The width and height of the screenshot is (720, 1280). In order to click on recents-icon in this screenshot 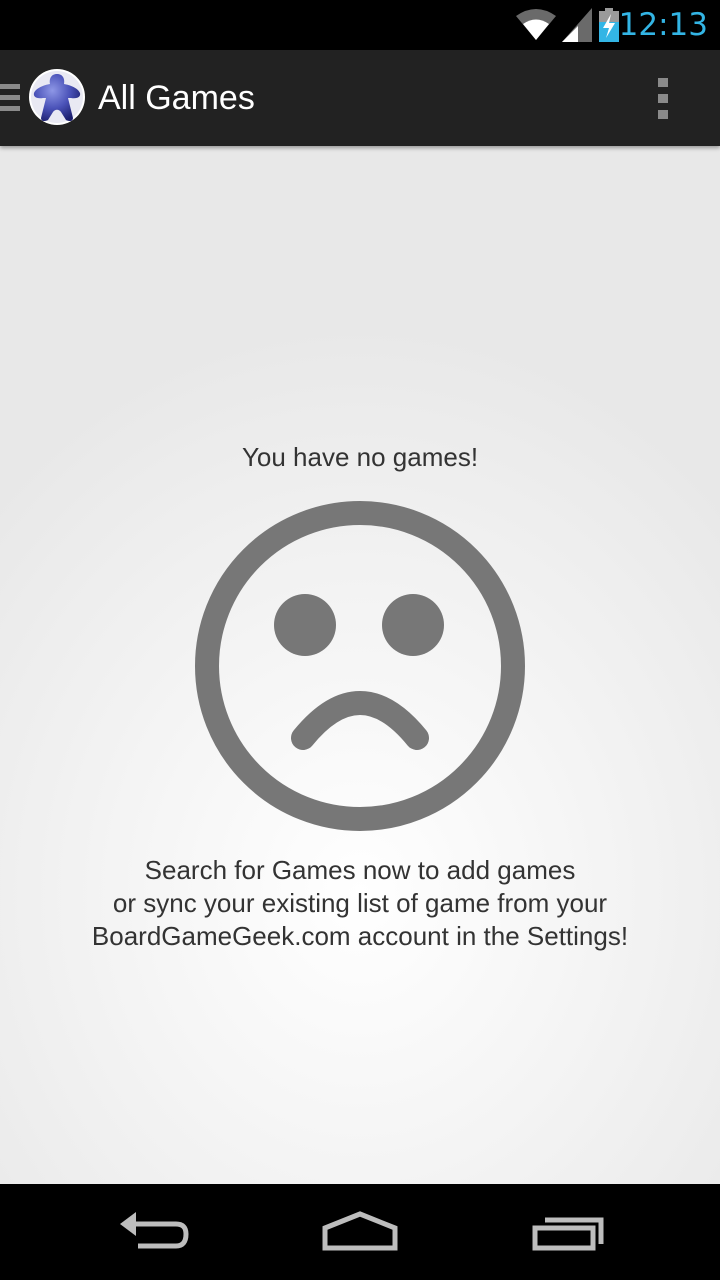, I will do `click(568, 1234)`.